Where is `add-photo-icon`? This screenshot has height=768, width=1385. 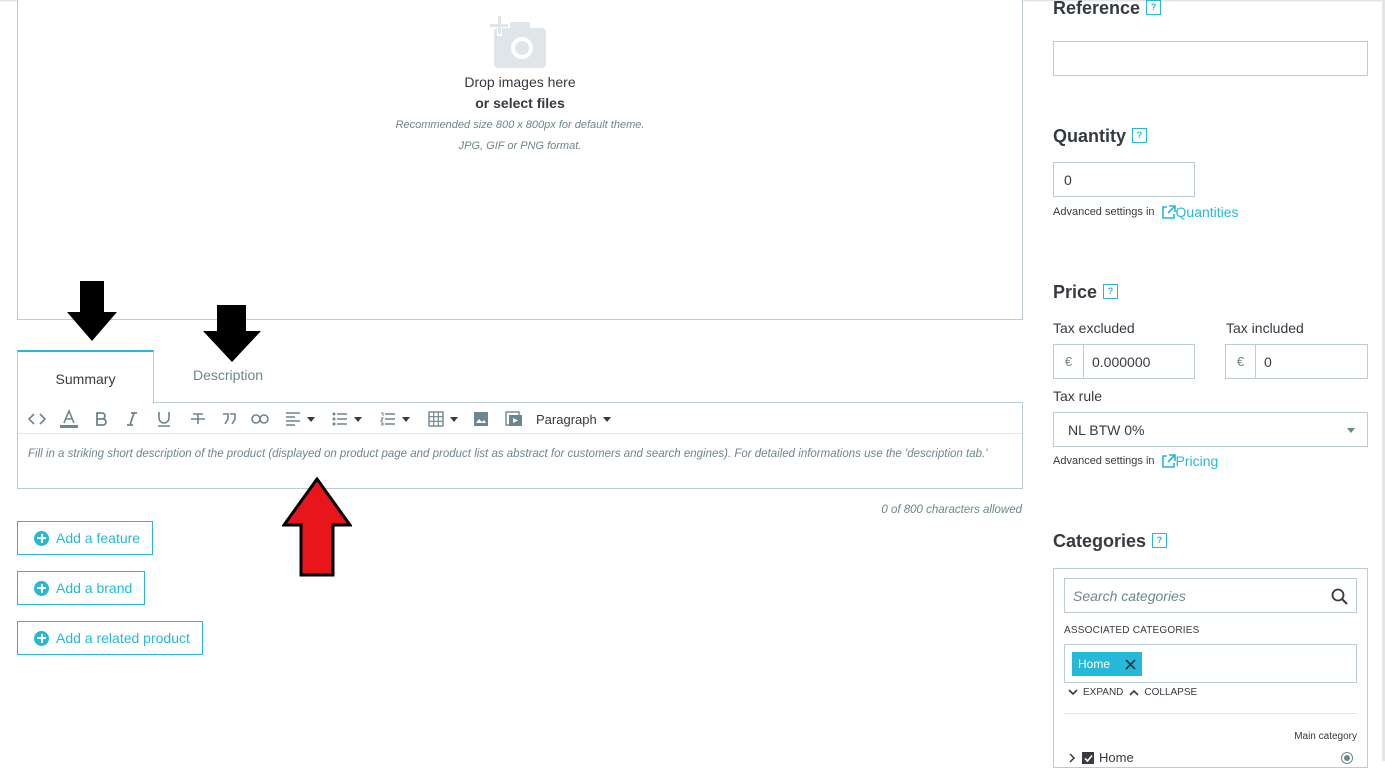
add-photo-icon is located at coordinates (517, 41).